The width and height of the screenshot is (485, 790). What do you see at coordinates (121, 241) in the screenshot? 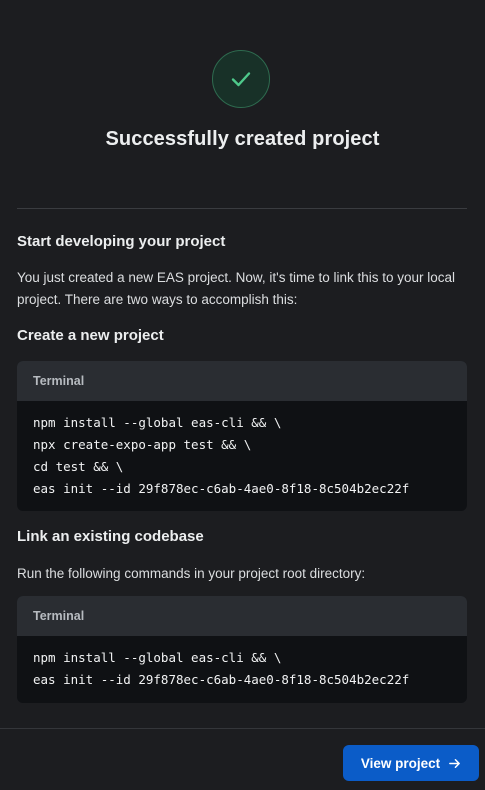
I see `start-developing-heading: Start developing your project` at bounding box center [121, 241].